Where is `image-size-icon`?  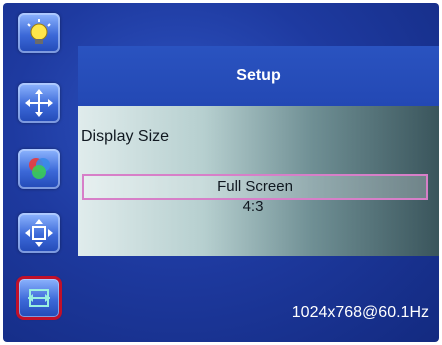
image-size-icon is located at coordinates (39, 233).